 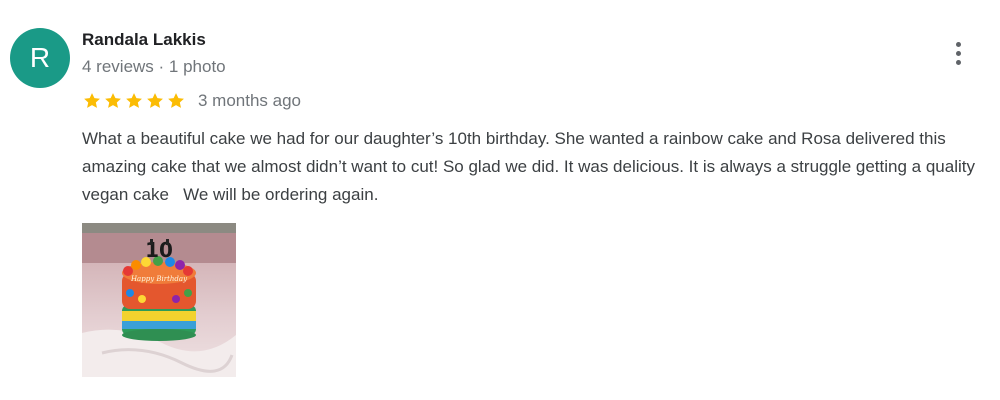 I want to click on avatar: R, so click(x=40, y=58).